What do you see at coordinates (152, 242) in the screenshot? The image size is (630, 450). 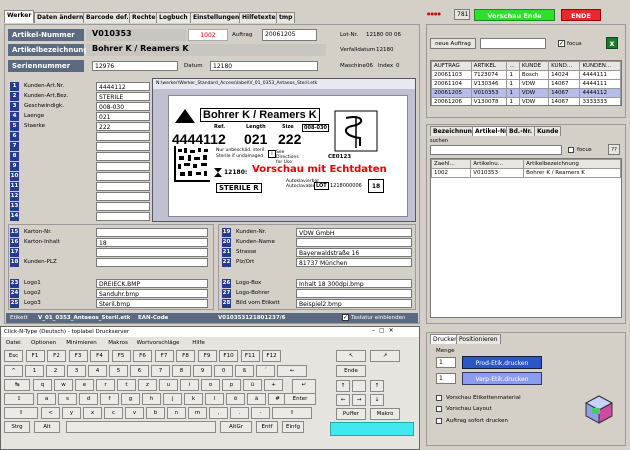 I see `field-value: 18` at bounding box center [152, 242].